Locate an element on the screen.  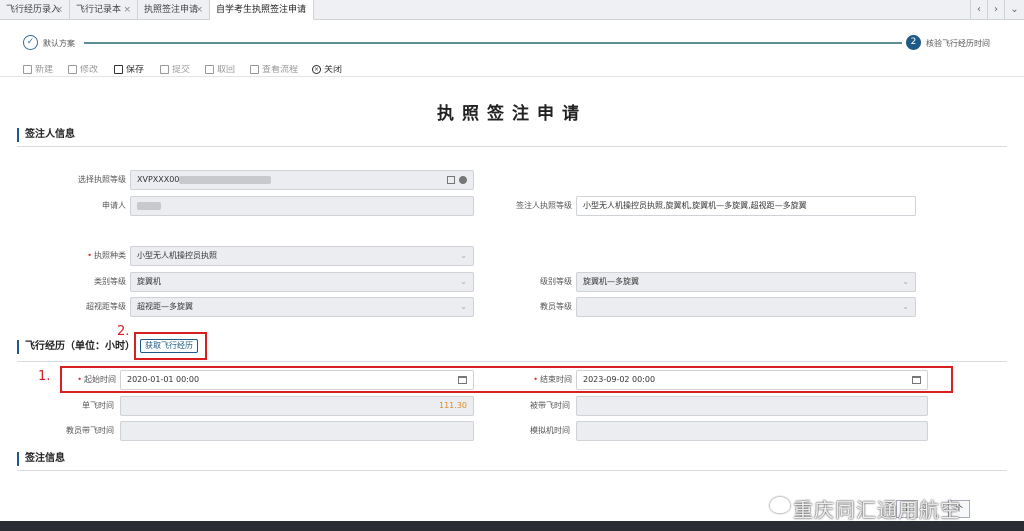
tab-label: 飞行记录本 is located at coordinates (99, 10).